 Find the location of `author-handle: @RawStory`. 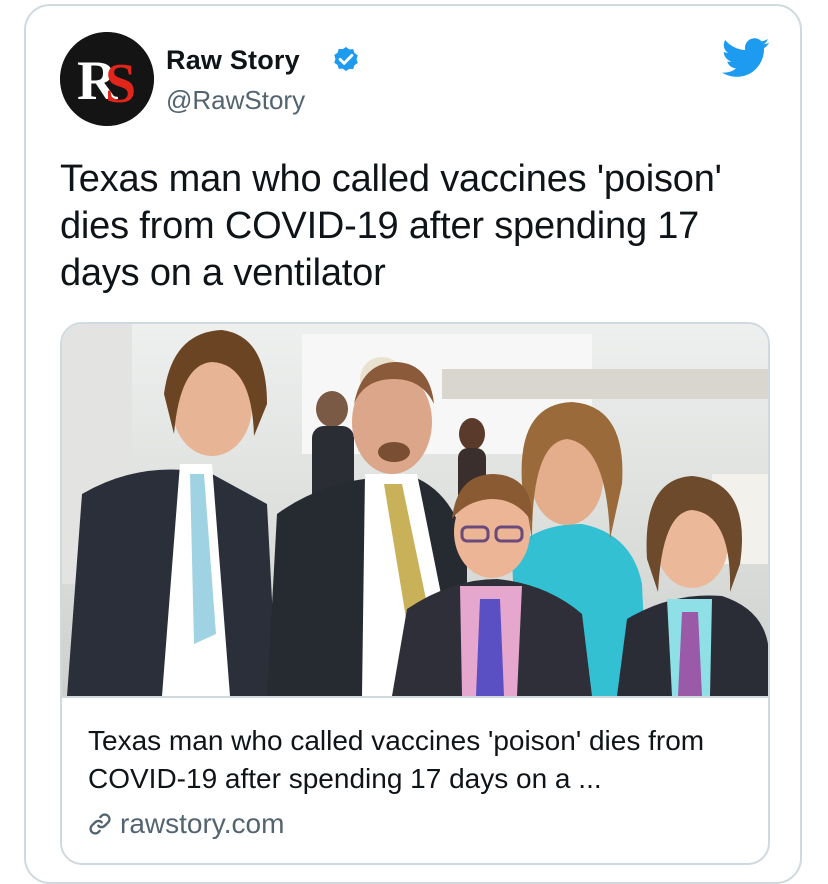

author-handle: @RawStory is located at coordinates (235, 100).